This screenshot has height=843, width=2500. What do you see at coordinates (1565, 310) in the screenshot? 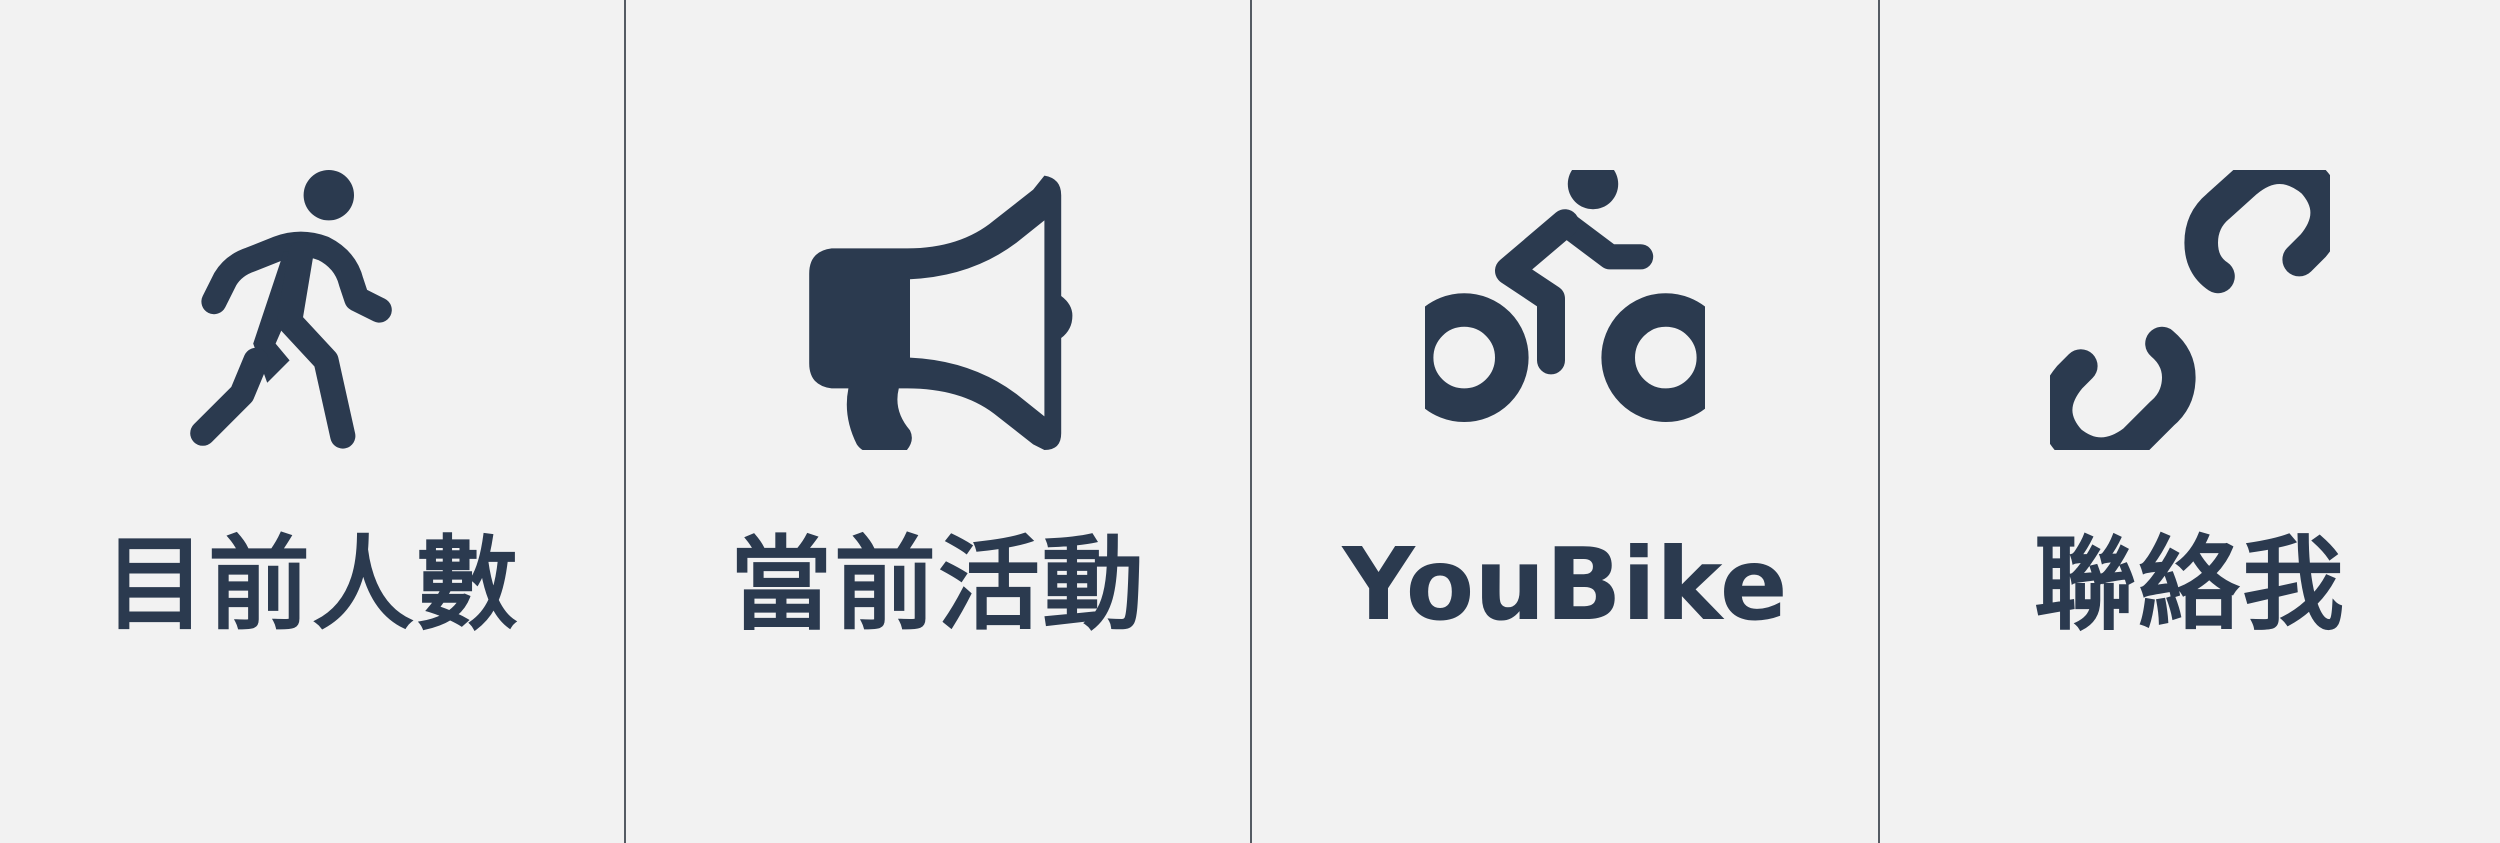
I see `person-biking-icon` at bounding box center [1565, 310].